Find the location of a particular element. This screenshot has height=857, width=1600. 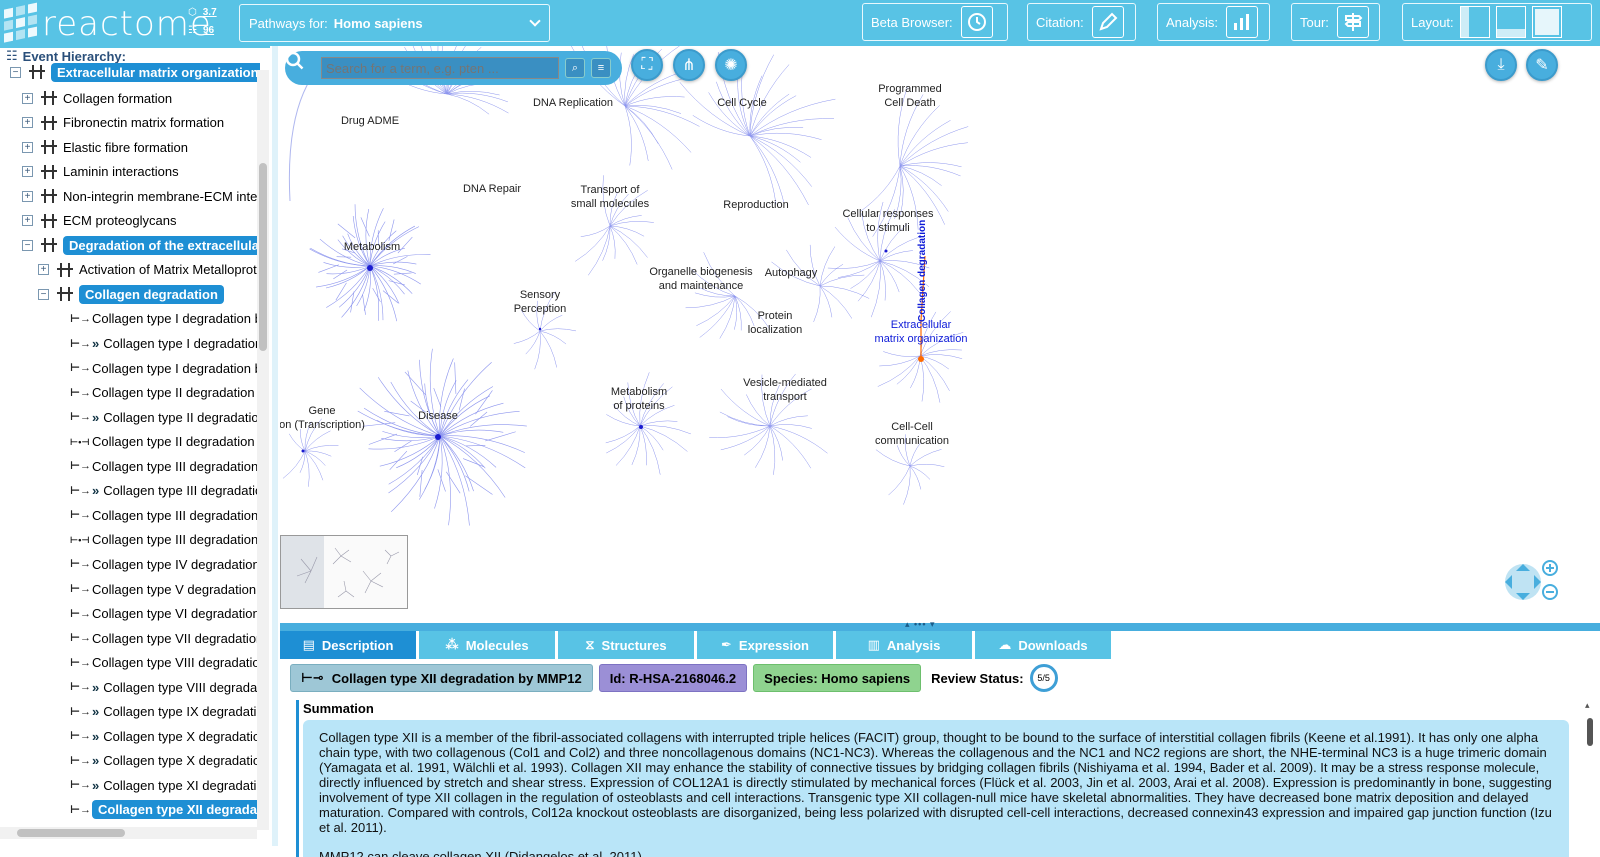

diagram-pathway-label: Cell-Cell communication is located at coordinates (912, 434).